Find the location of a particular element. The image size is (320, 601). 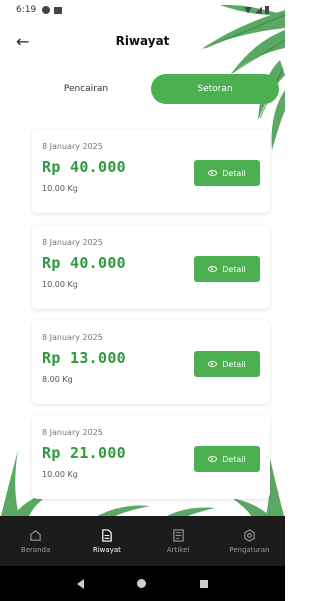

status-icons is located at coordinates (256, 10).